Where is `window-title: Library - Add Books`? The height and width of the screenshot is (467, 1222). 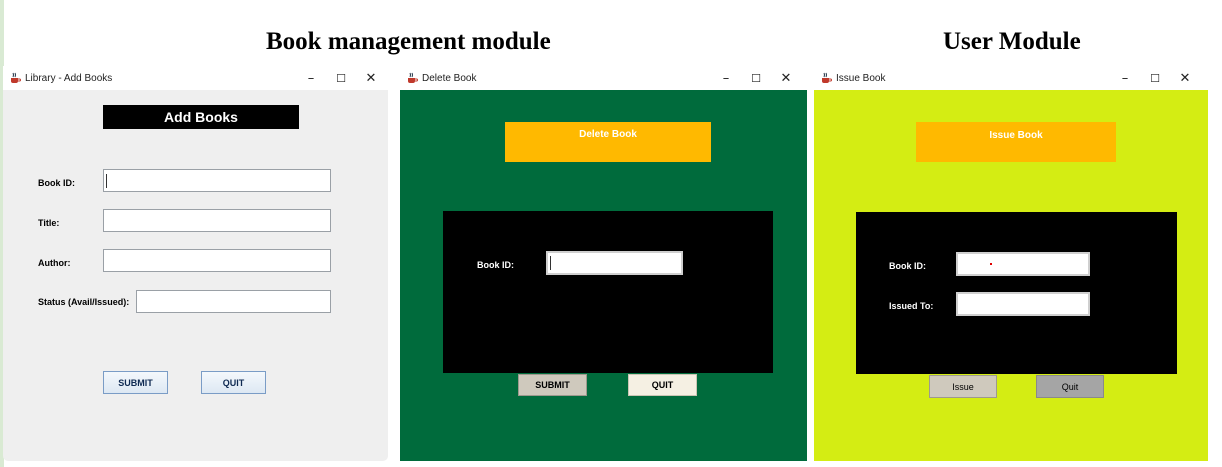
window-title: Library - Add Books is located at coordinates (69, 78).